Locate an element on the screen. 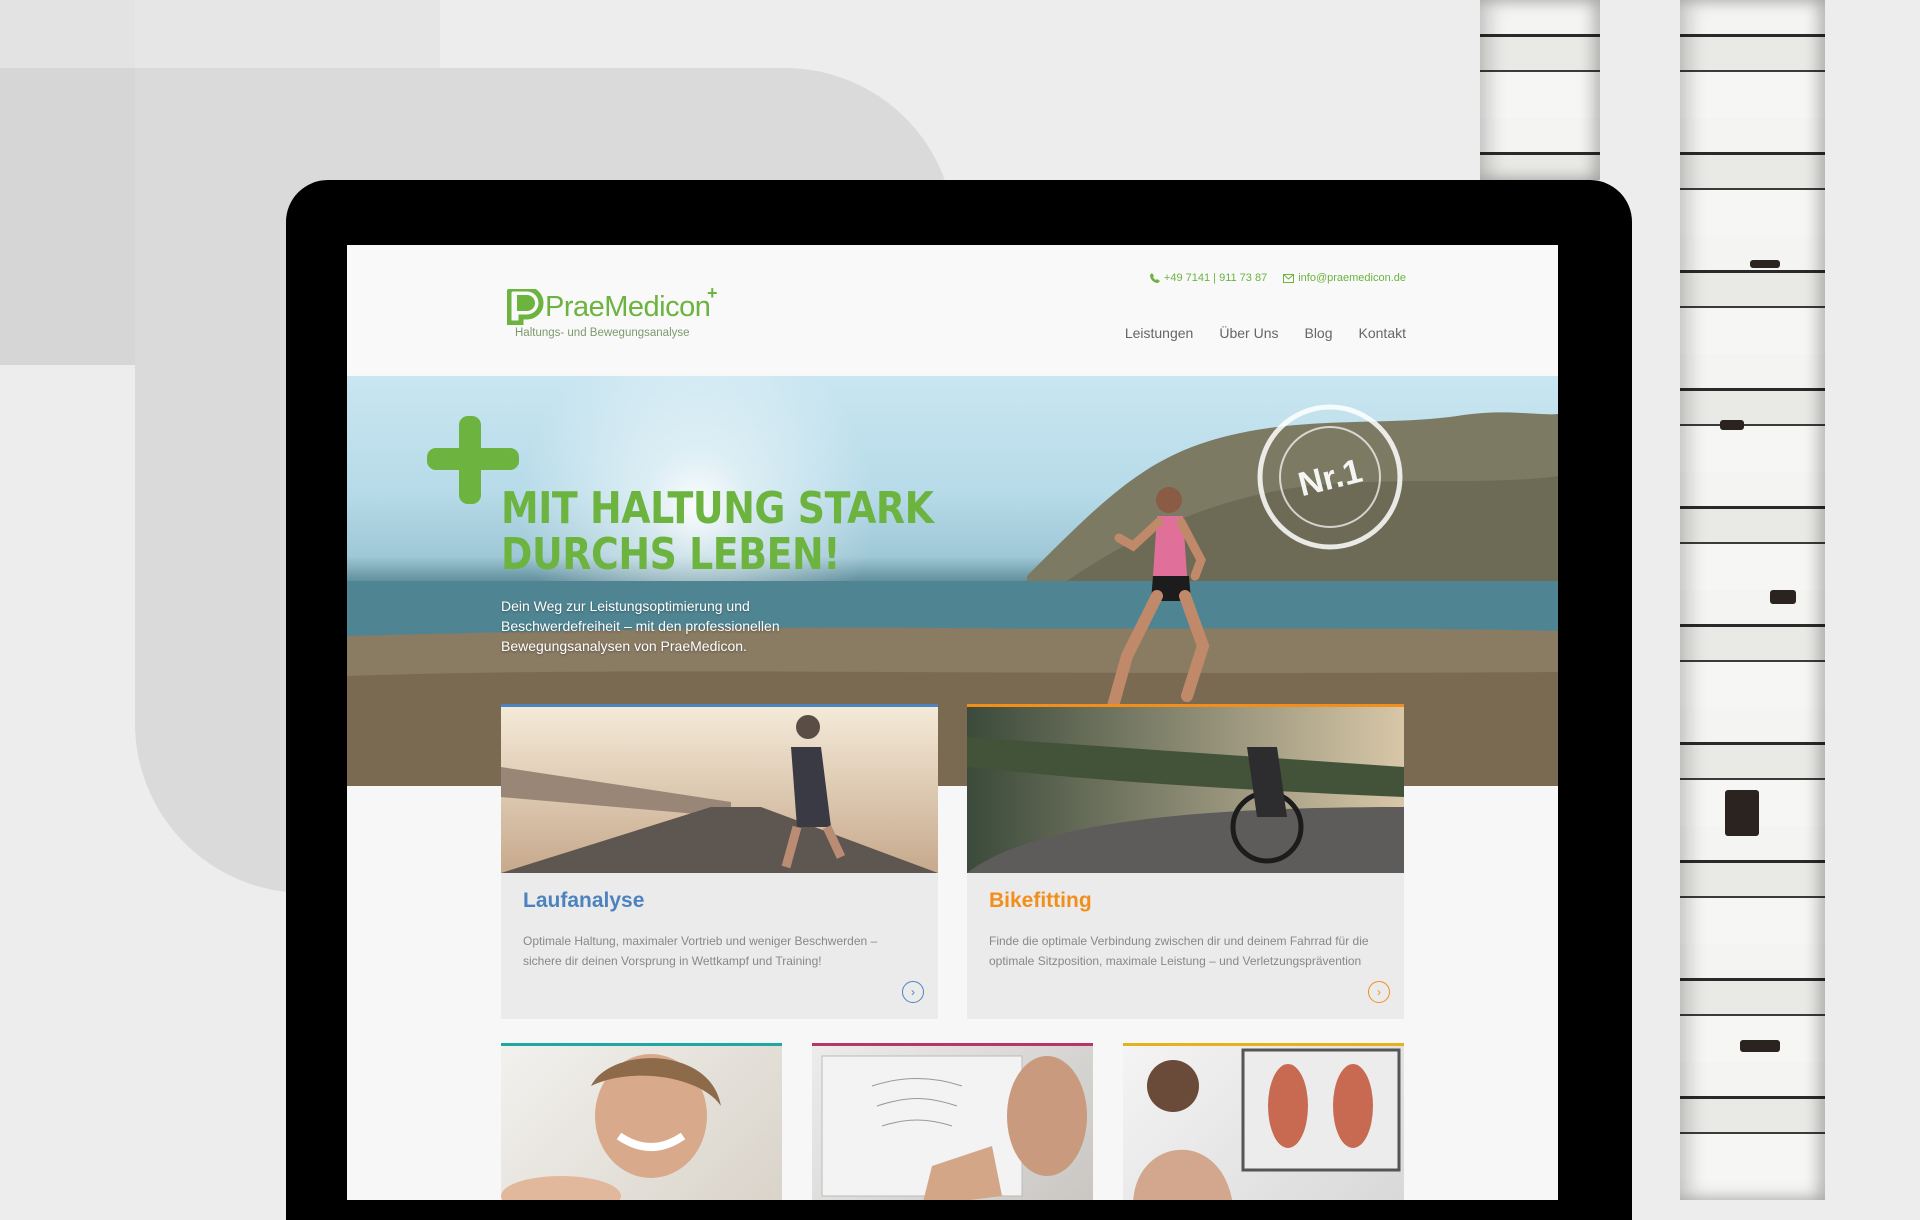  card-laufanalyse-image is located at coordinates (719, 790).